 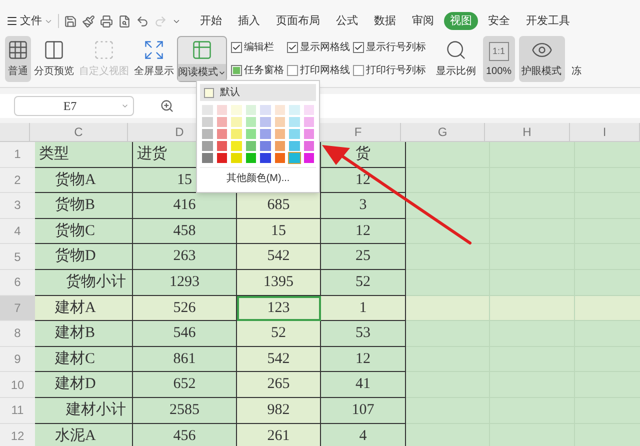 I want to click on ribbon-tab: 数据, so click(x=385, y=21).